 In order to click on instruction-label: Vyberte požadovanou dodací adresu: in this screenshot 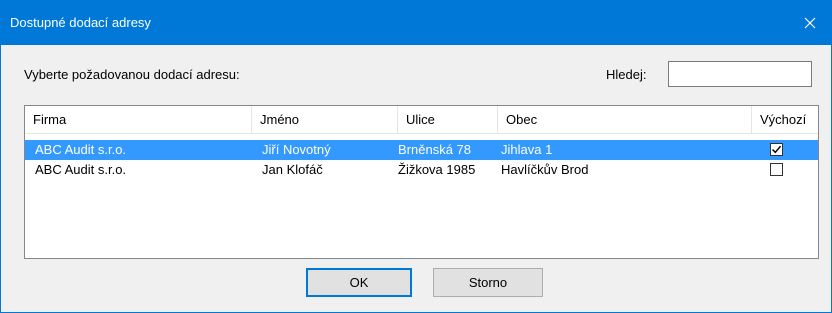, I will do `click(132, 74)`.